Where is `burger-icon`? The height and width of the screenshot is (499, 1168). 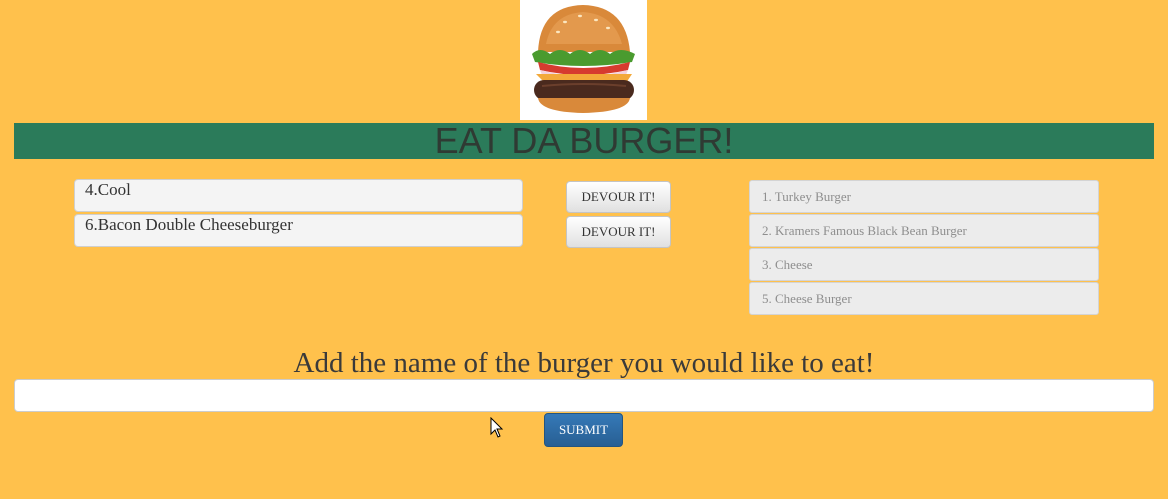 burger-icon is located at coordinates (583, 59).